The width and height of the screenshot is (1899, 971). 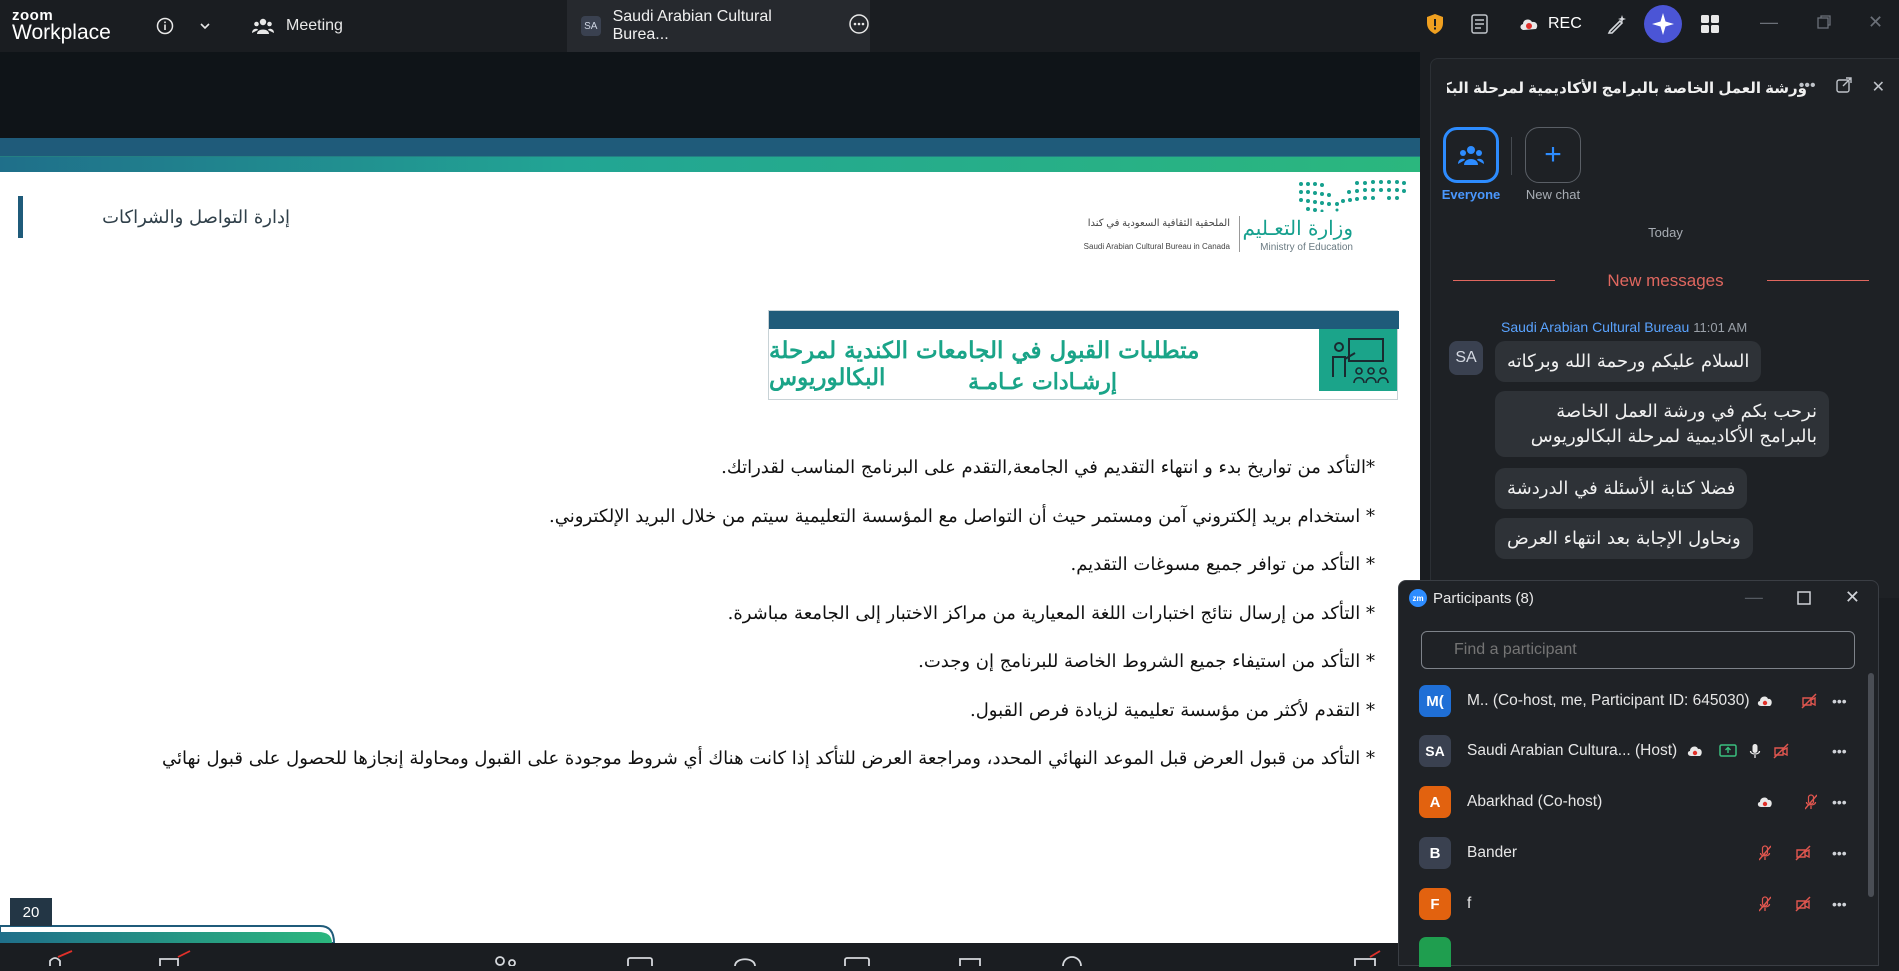 I want to click on zoom-logo: zoom Workplace, so click(x=61, y=25).